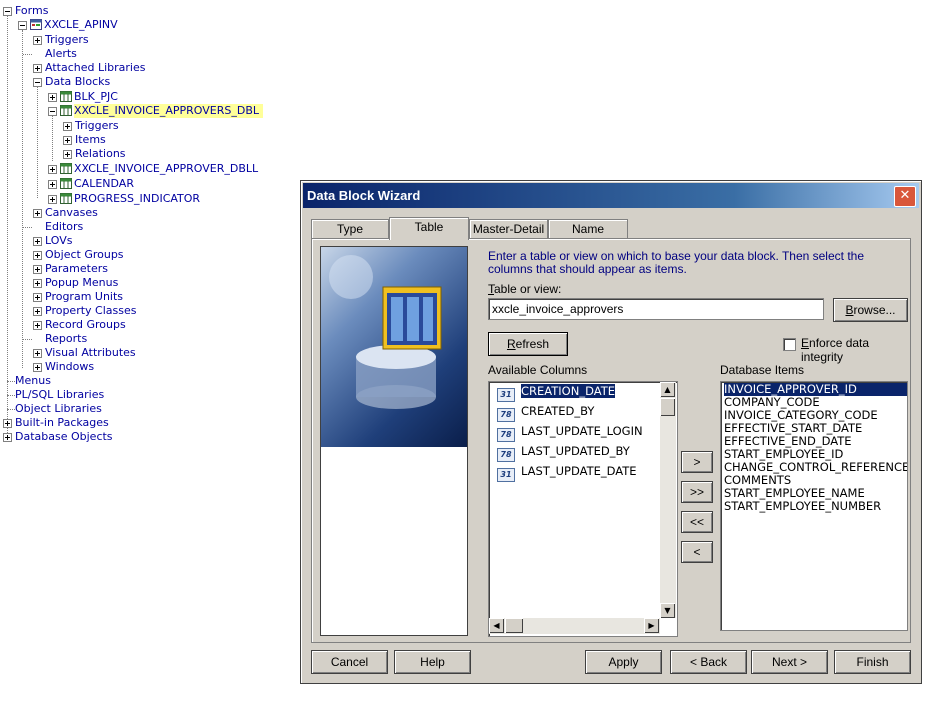 The height and width of the screenshot is (710, 945). What do you see at coordinates (11, 409) in the screenshot?
I see `tree-guide-line` at bounding box center [11, 409].